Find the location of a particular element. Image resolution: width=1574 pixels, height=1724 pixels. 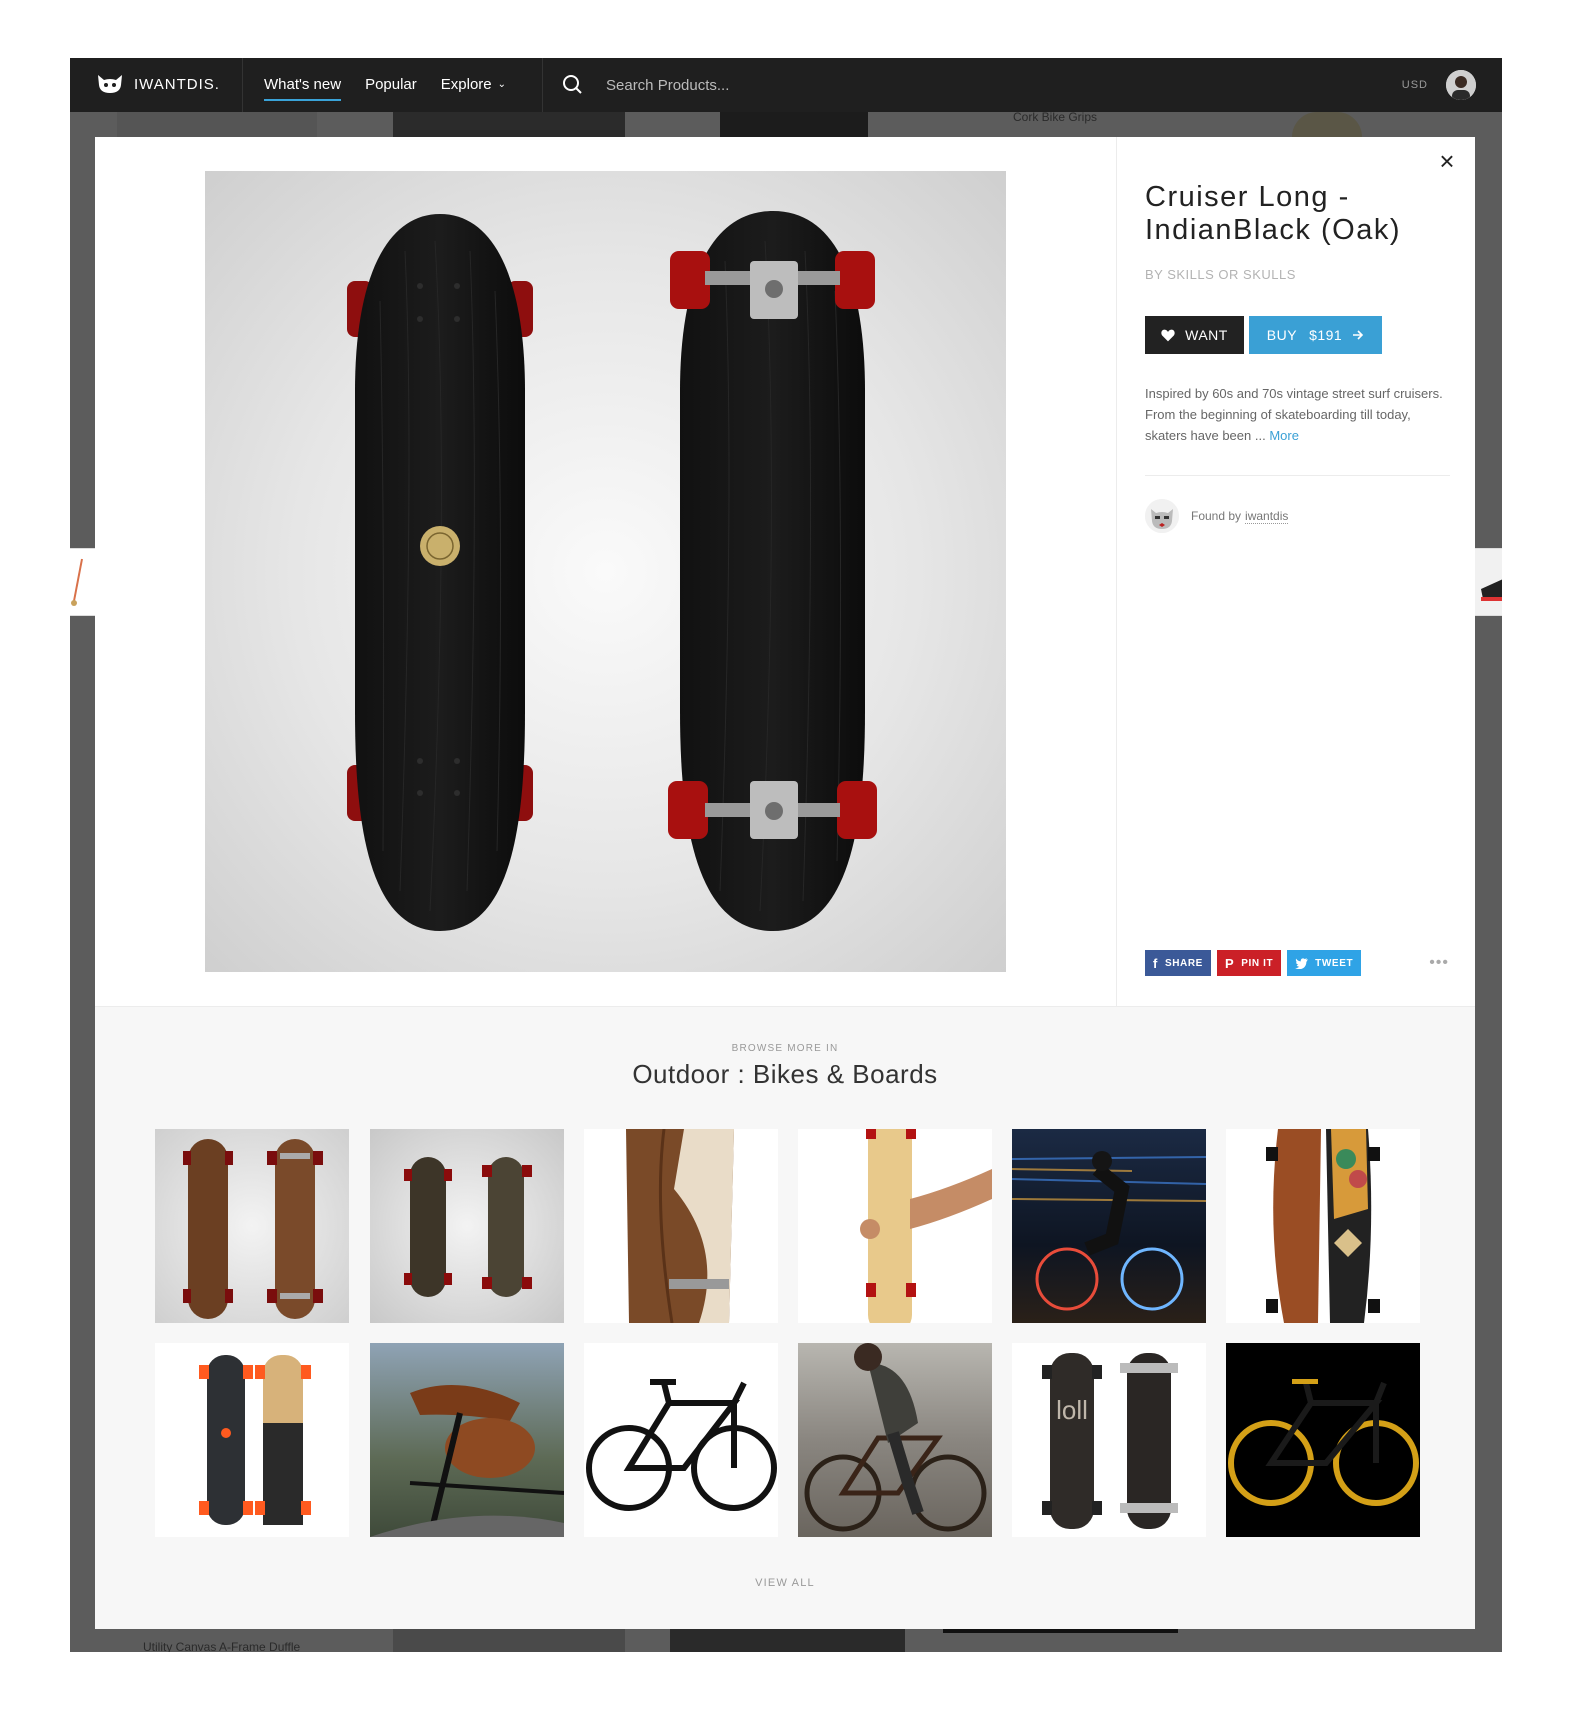

loll-longboard-pair: loll is located at coordinates (1110, 1441).